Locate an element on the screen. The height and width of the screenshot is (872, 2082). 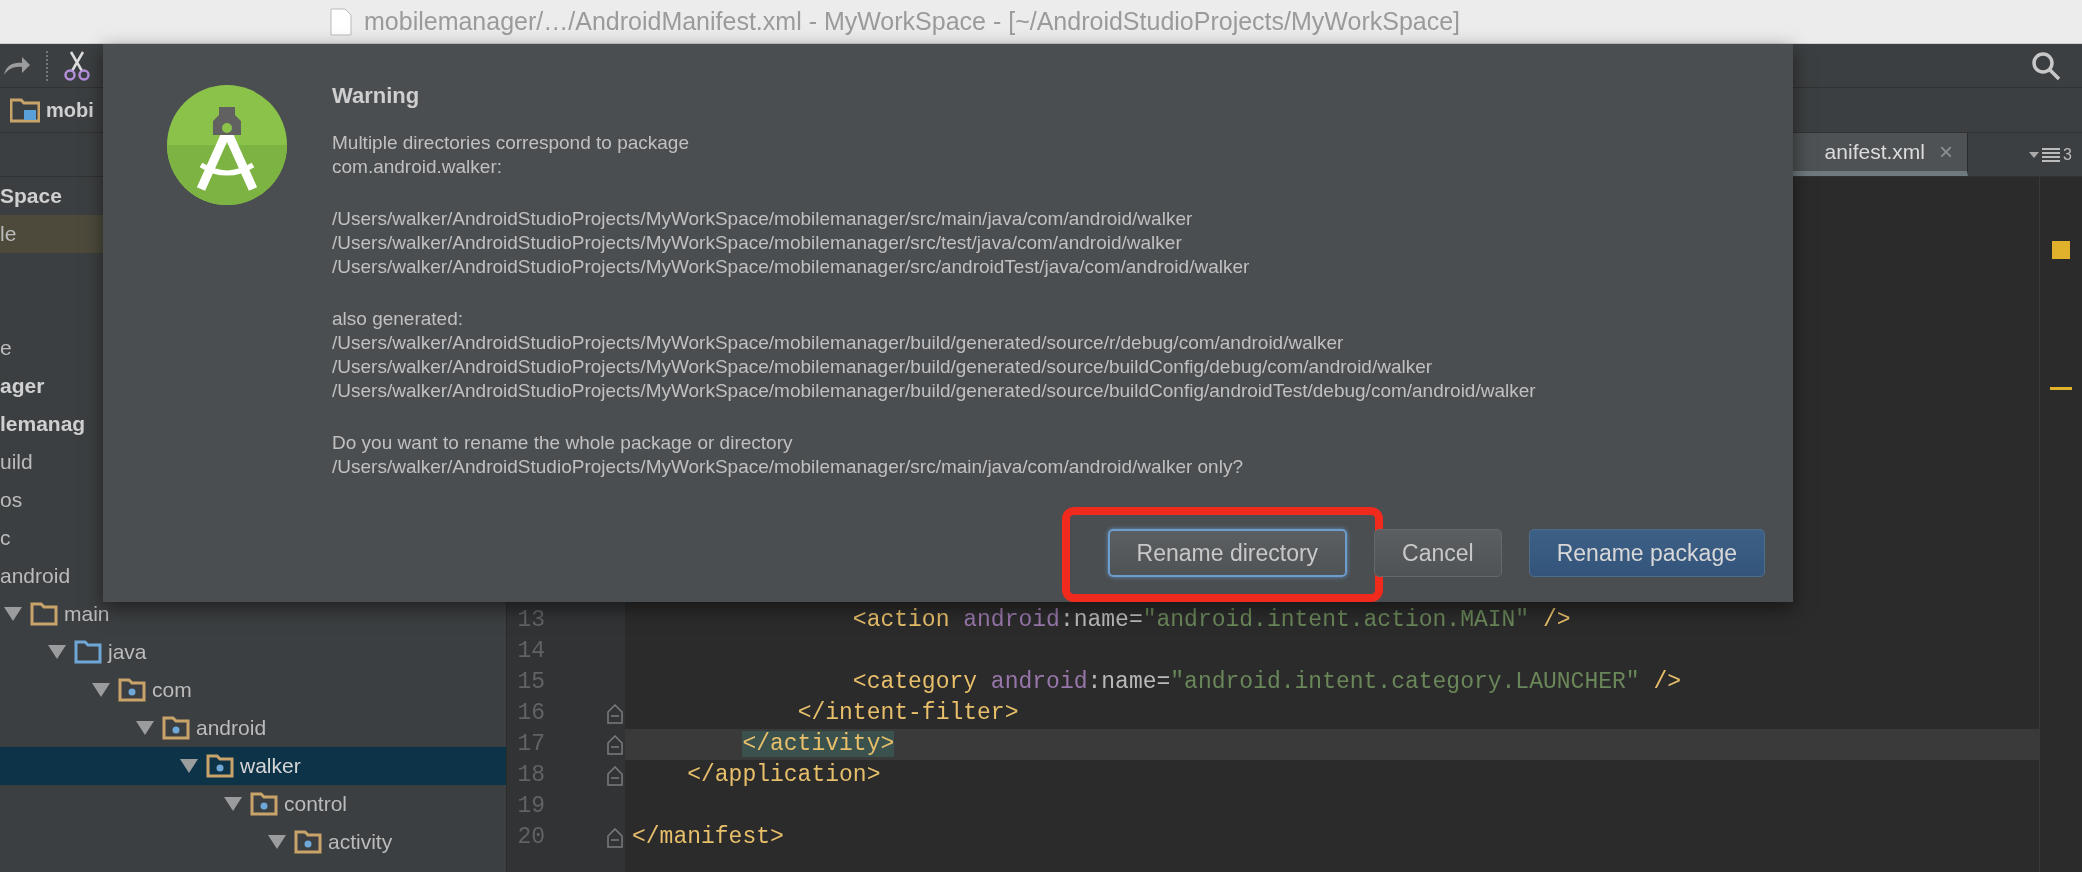
dialog-button: Rename directory is located at coordinates (1227, 553).